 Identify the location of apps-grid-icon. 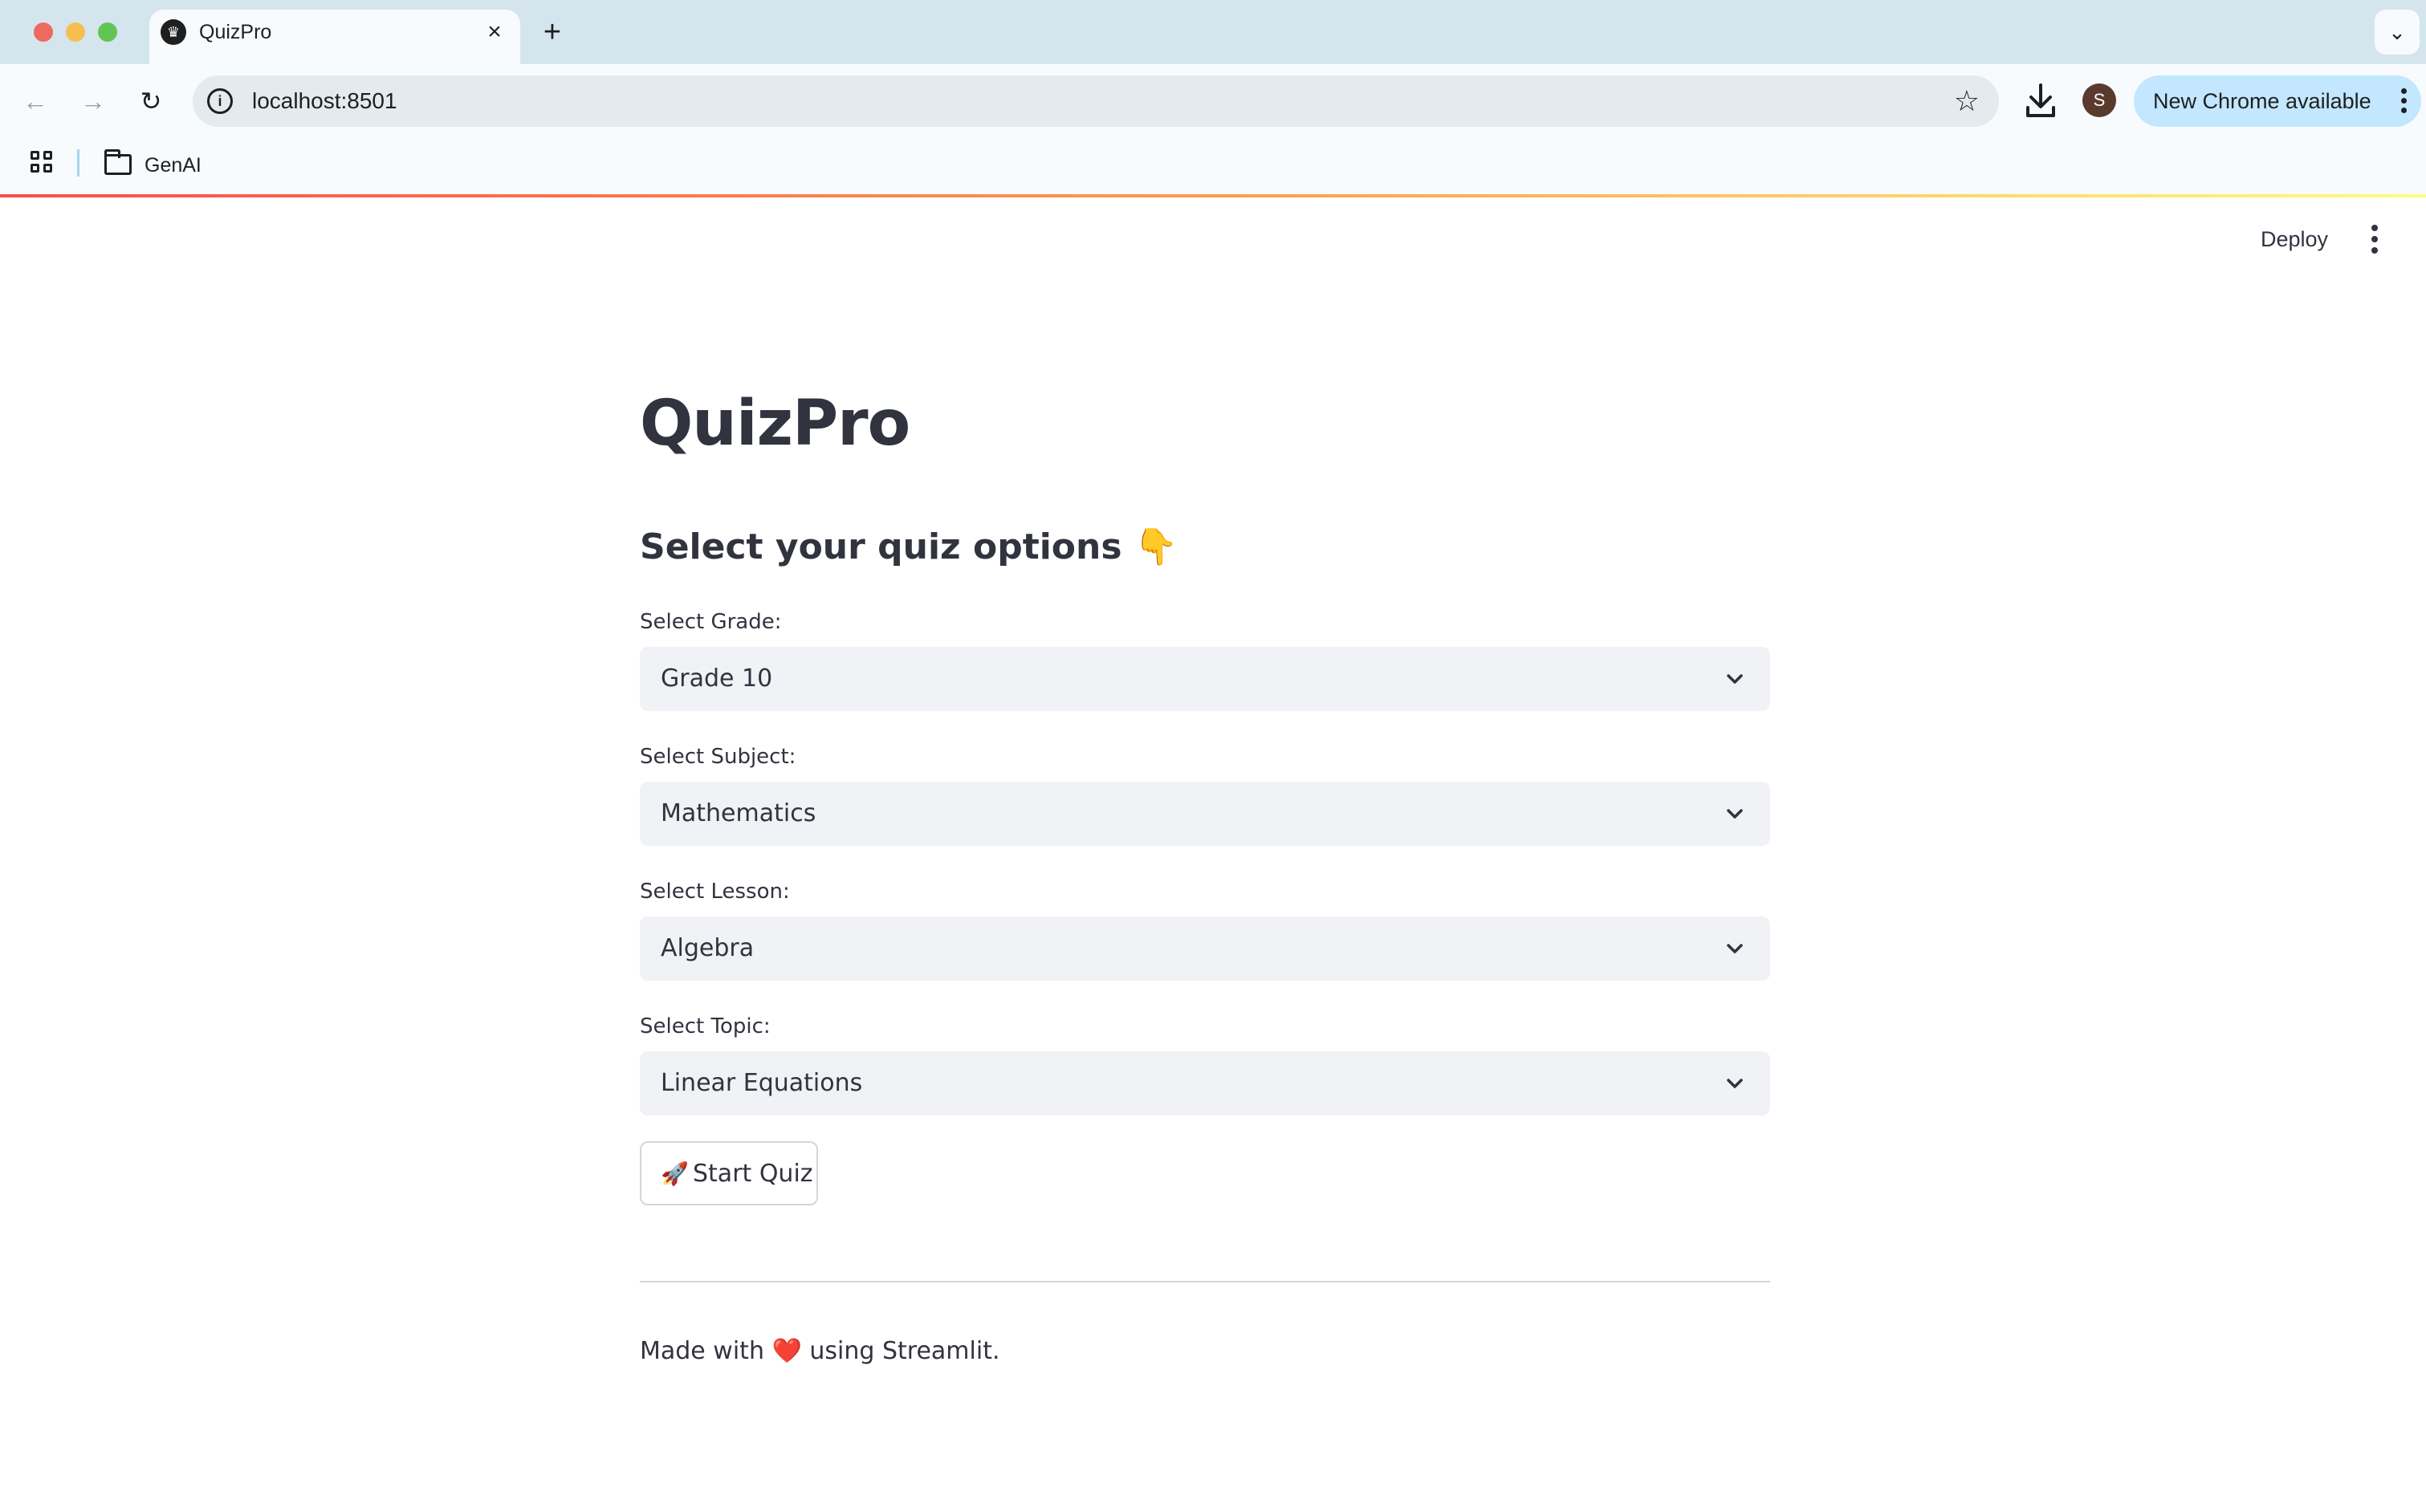
(43, 163).